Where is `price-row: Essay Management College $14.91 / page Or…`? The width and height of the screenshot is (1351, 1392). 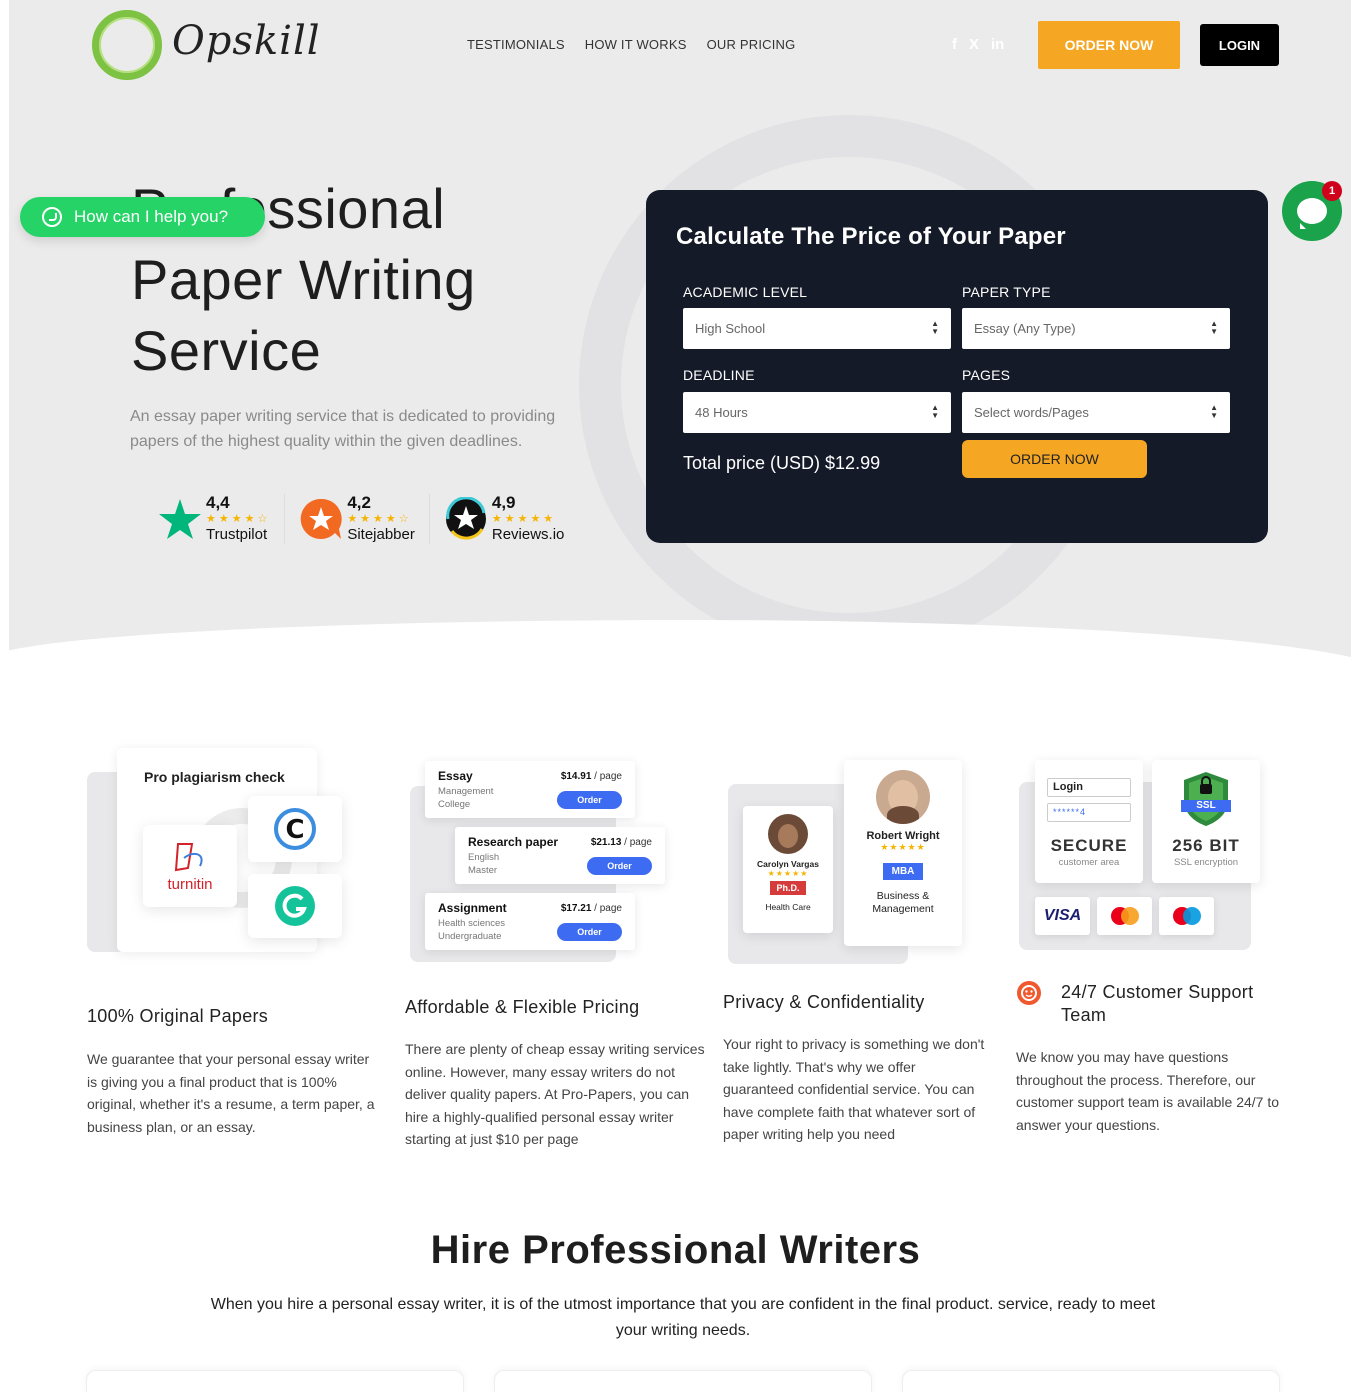 price-row: Essay Management College $14.91 / page Or… is located at coordinates (530, 789).